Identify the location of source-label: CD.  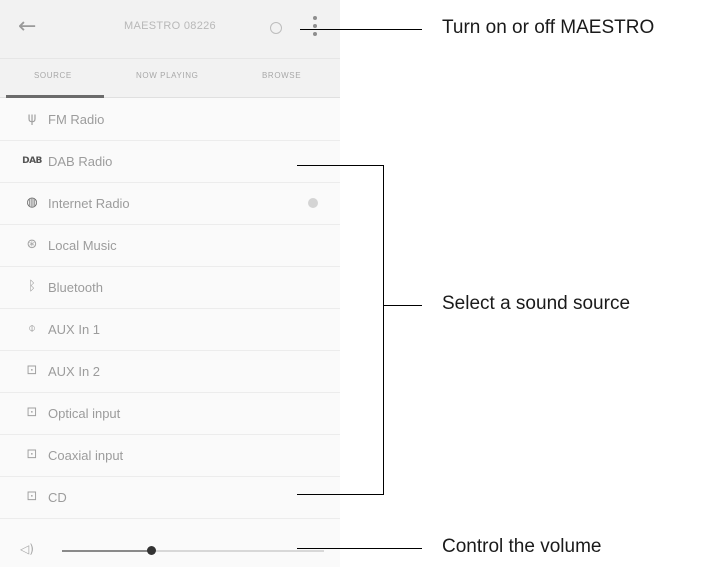
(57, 497).